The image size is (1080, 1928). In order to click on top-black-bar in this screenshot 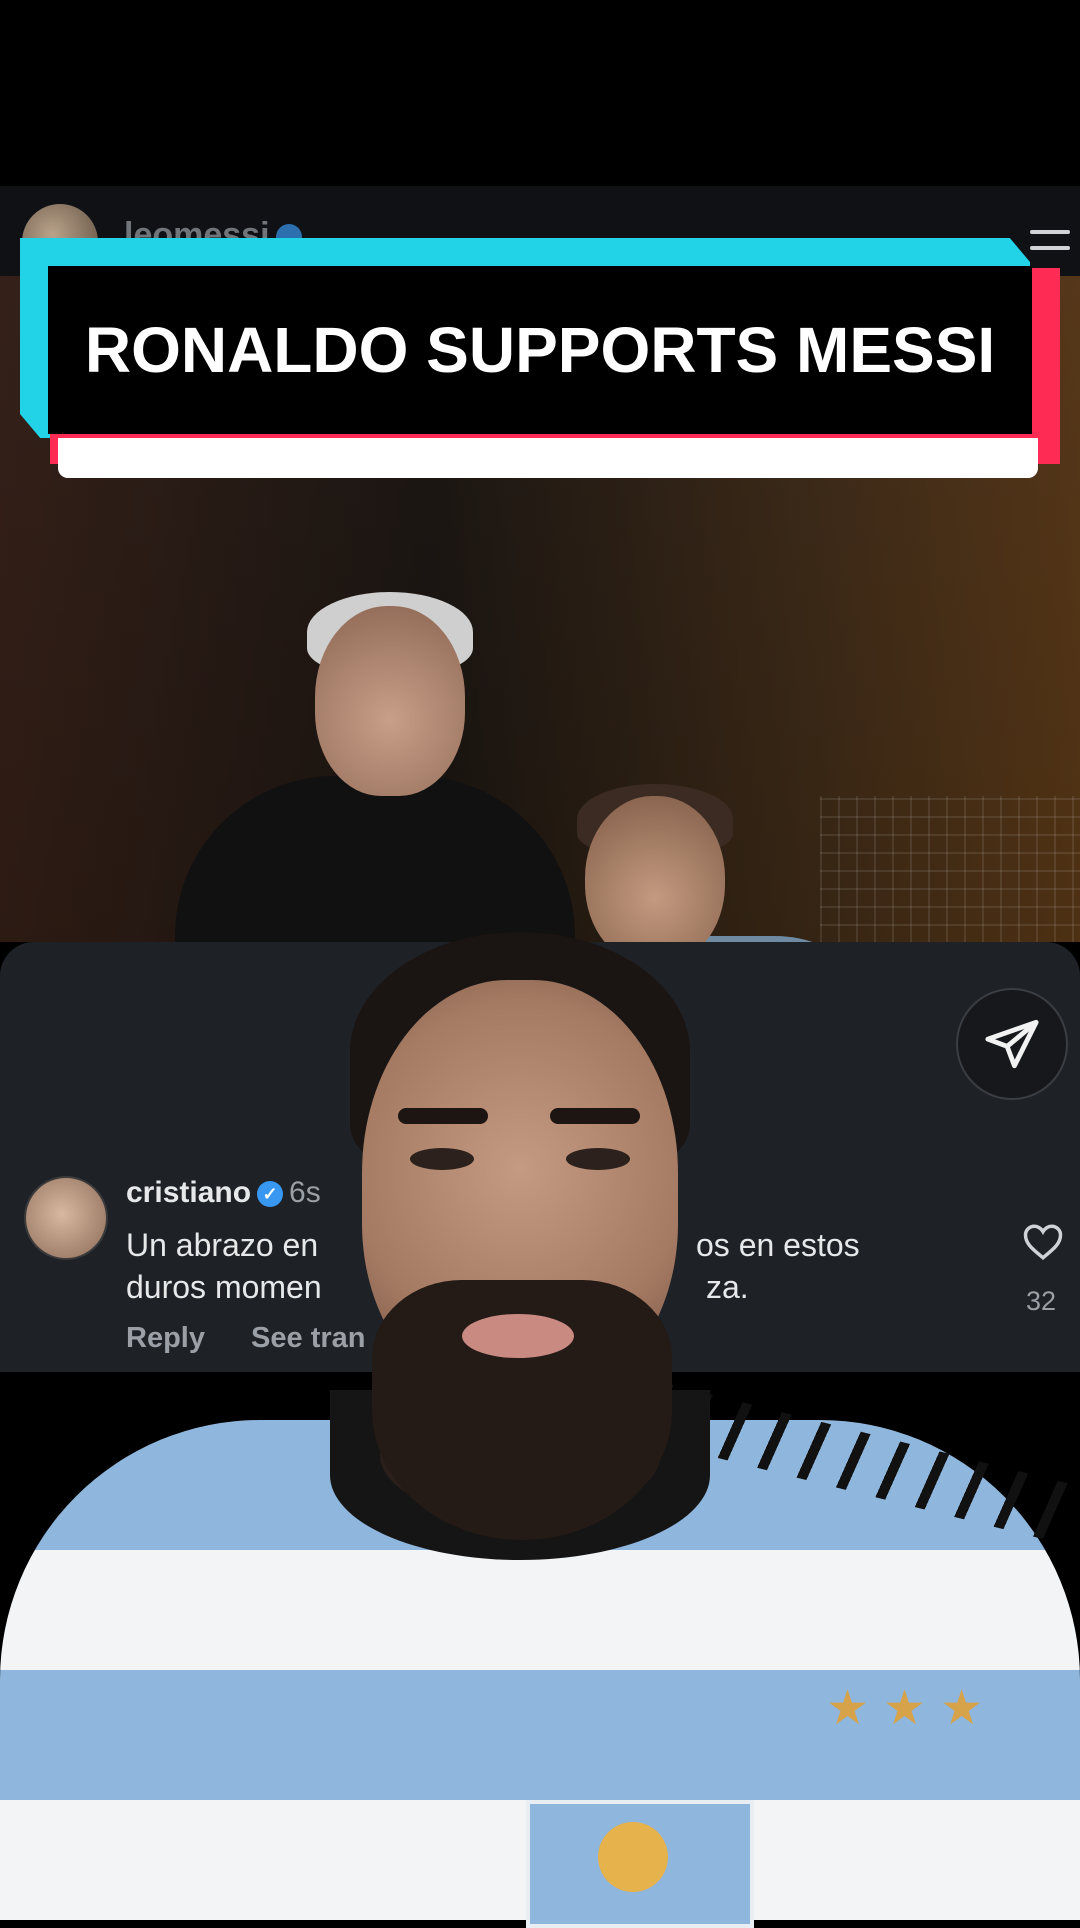, I will do `click(540, 93)`.